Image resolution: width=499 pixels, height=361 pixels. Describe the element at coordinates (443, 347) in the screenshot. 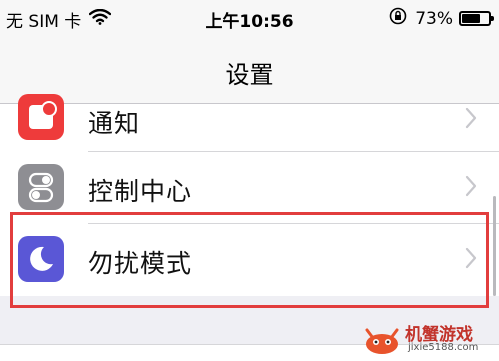

I see `watermark-url: jixie5188.com` at that location.